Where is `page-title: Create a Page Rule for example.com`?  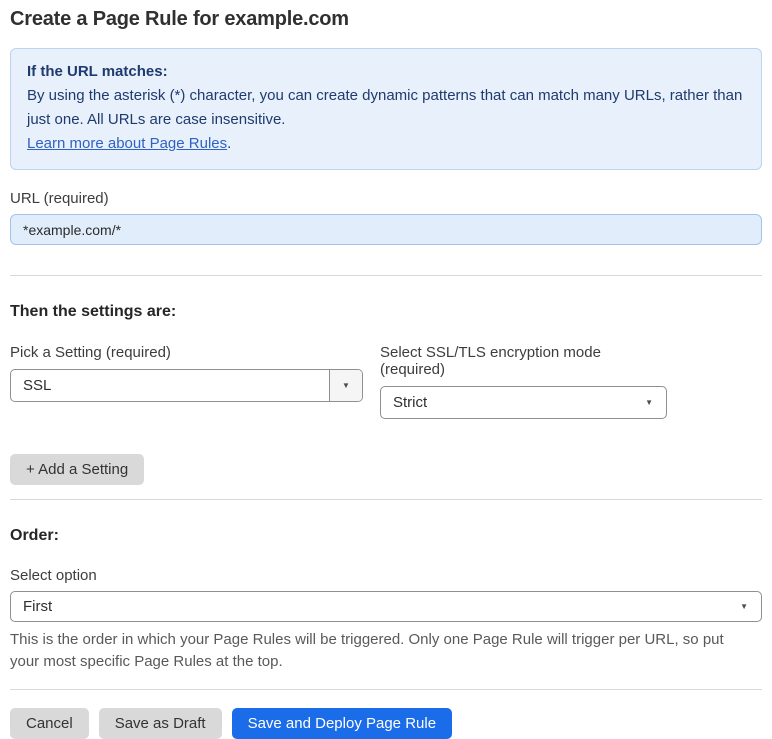 page-title: Create a Page Rule for example.com is located at coordinates (179, 19).